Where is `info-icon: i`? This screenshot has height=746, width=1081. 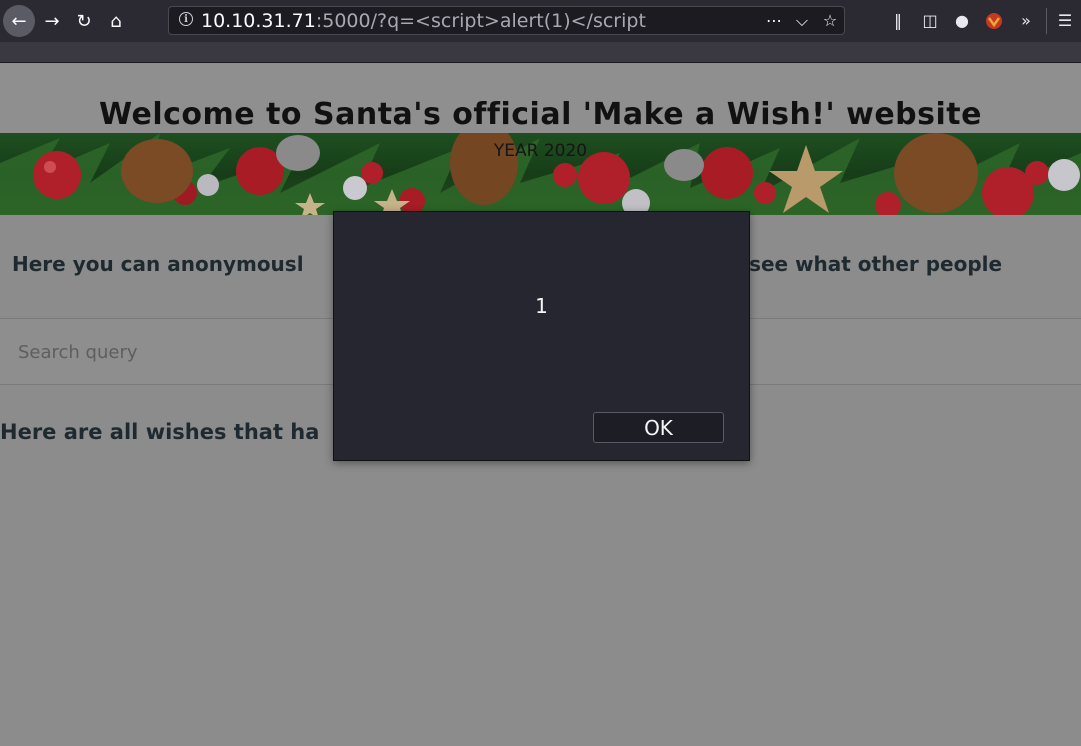 info-icon: i is located at coordinates (186, 19).